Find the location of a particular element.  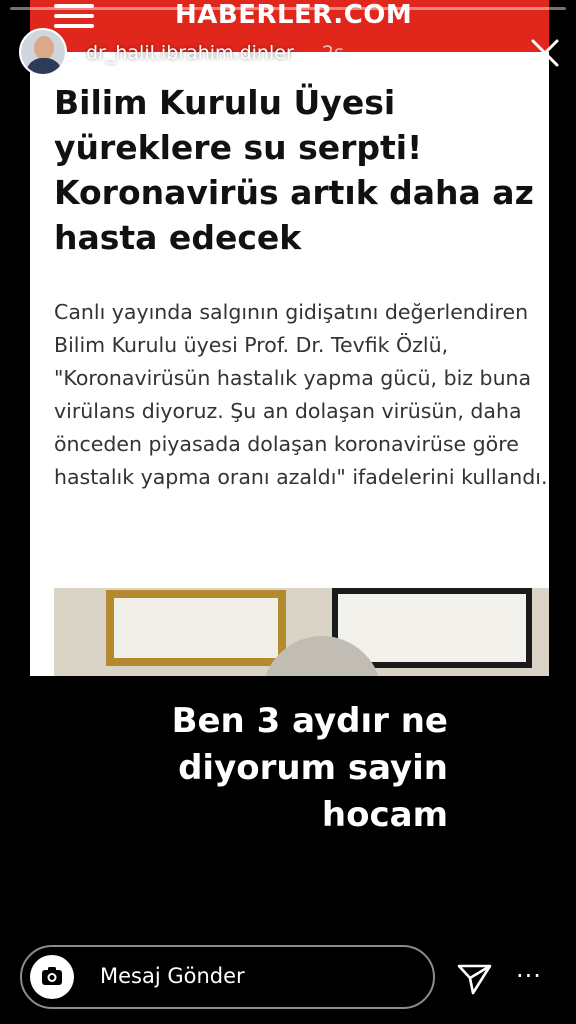

camera-button is located at coordinates (52, 977).